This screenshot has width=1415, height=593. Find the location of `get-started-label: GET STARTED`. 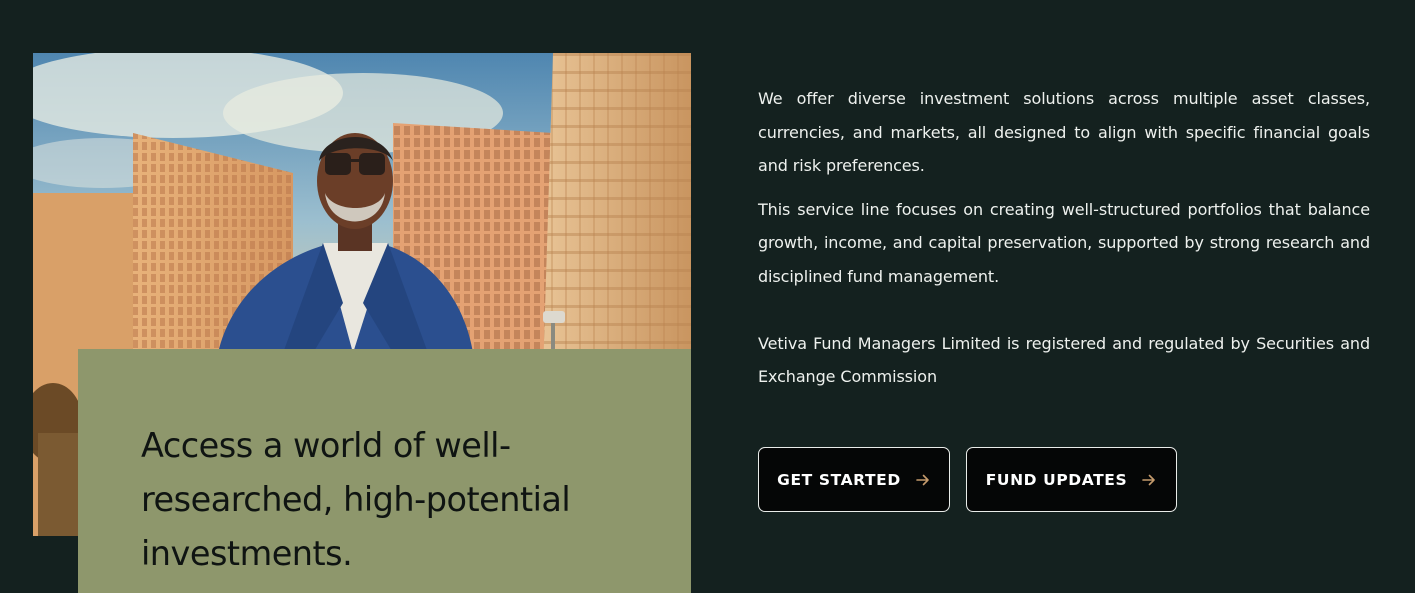

get-started-label: GET STARTED is located at coordinates (839, 479).